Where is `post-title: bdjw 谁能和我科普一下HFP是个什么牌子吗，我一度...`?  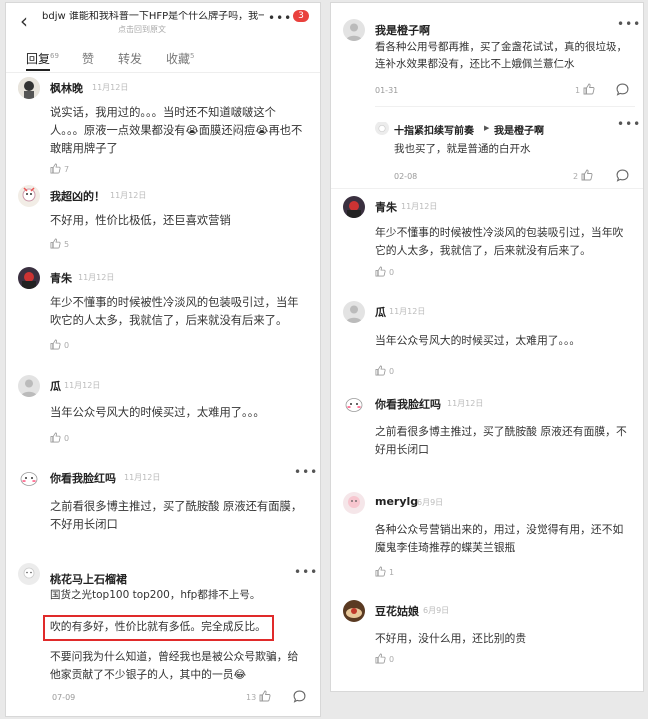
post-title: bdjw 谁能和我科普一下HFP是个什么牌子吗，我一度... is located at coordinates (153, 17).